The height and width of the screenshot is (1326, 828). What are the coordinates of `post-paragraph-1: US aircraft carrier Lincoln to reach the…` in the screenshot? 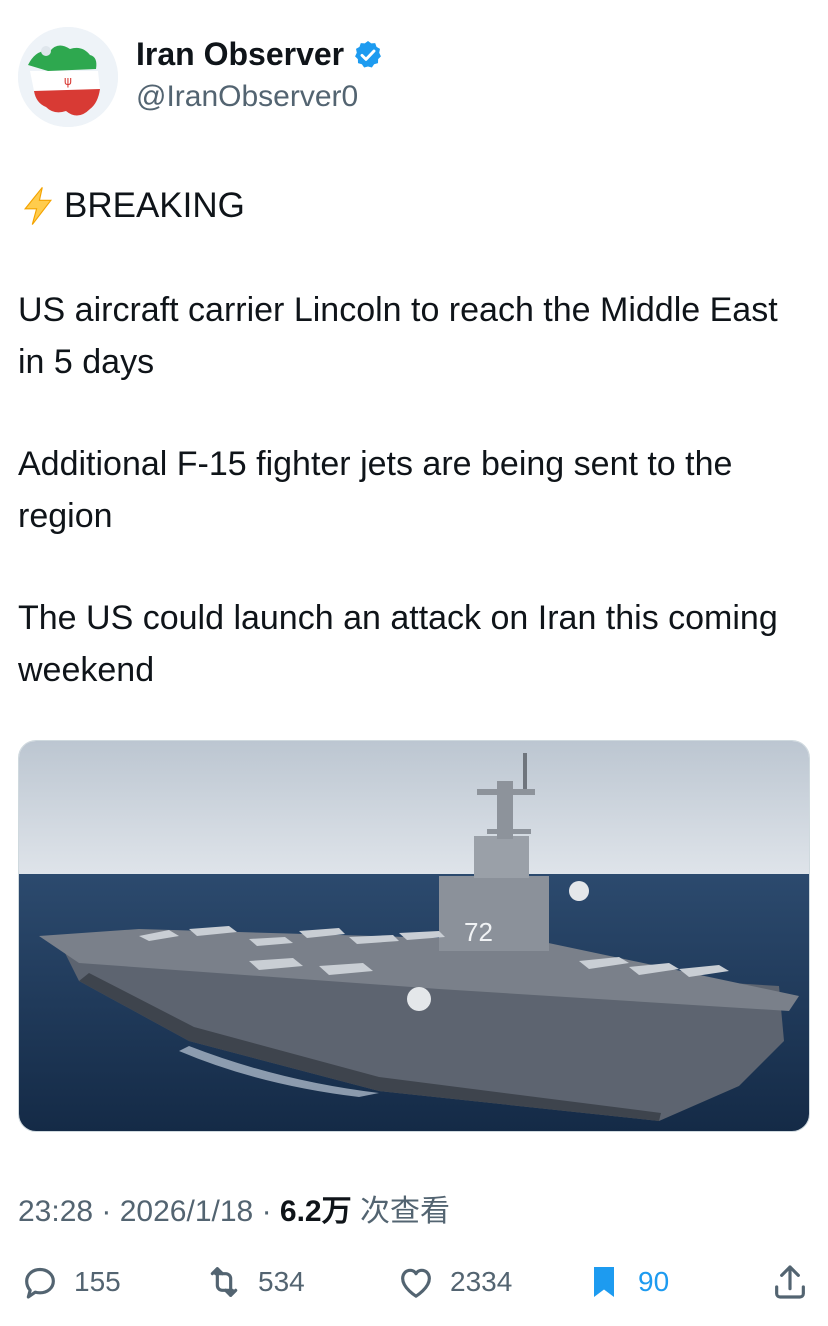 It's located at (398, 336).